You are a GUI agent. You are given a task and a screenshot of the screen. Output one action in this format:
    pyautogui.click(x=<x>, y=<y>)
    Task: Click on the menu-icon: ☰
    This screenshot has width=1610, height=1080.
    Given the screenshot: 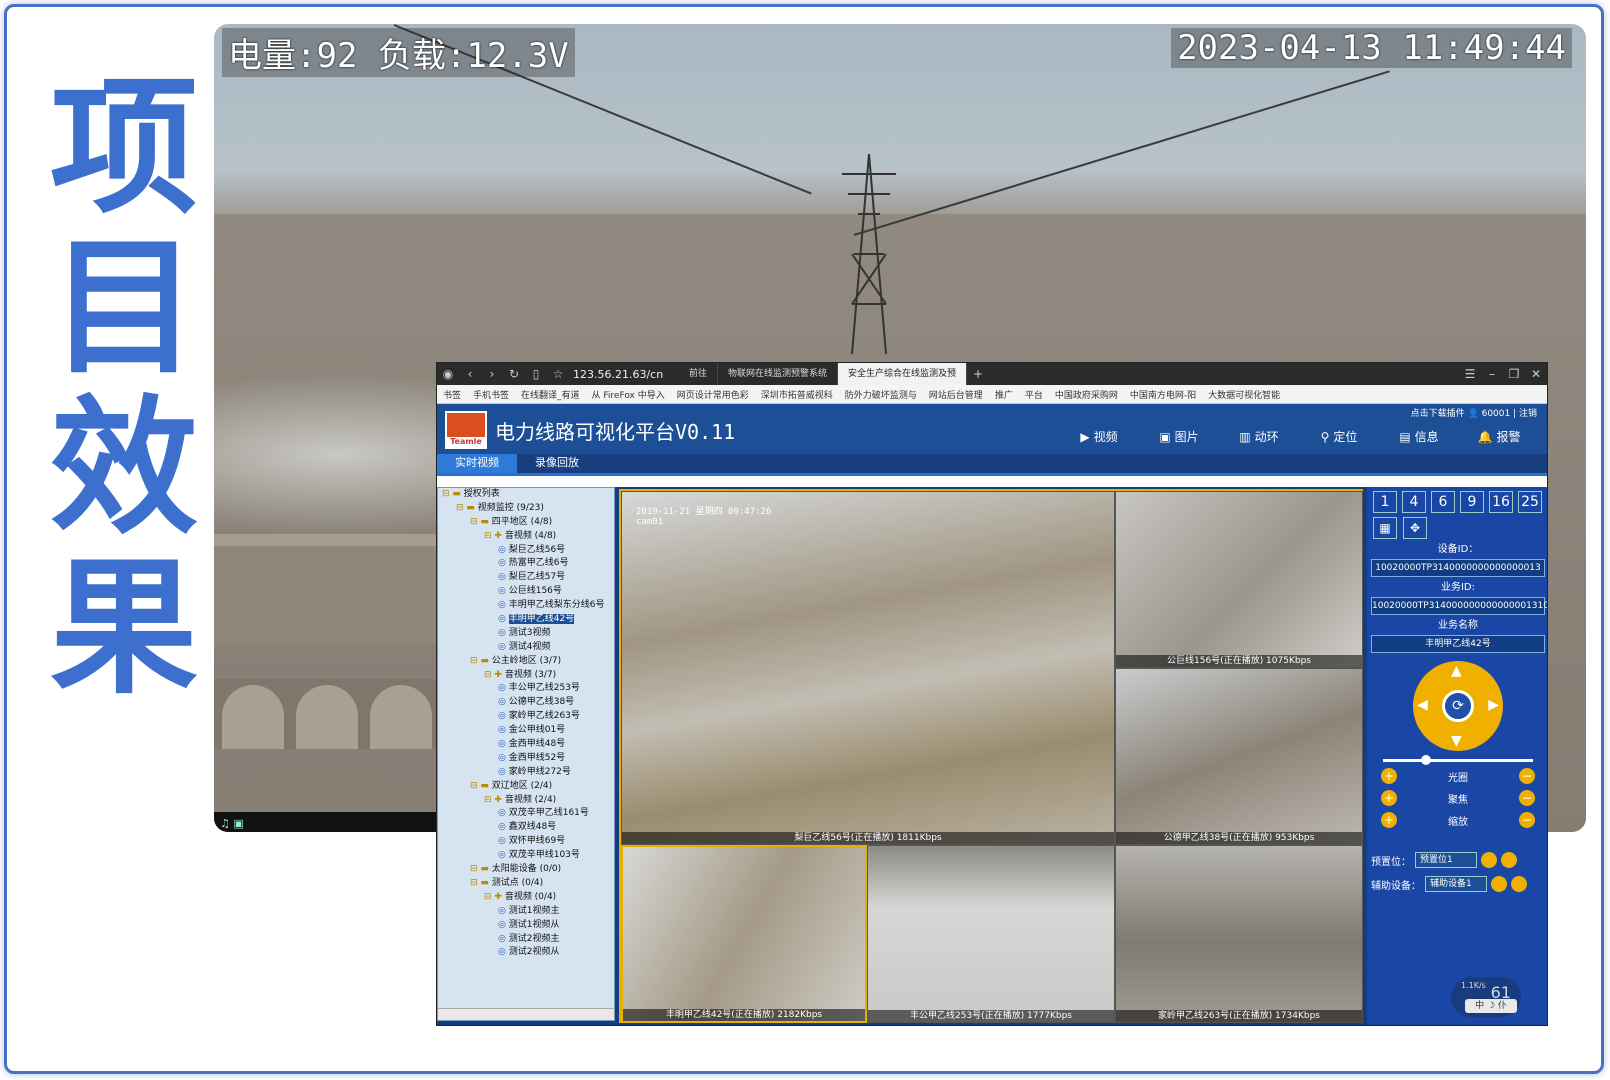 What is the action you would take?
    pyautogui.click(x=1470, y=374)
    